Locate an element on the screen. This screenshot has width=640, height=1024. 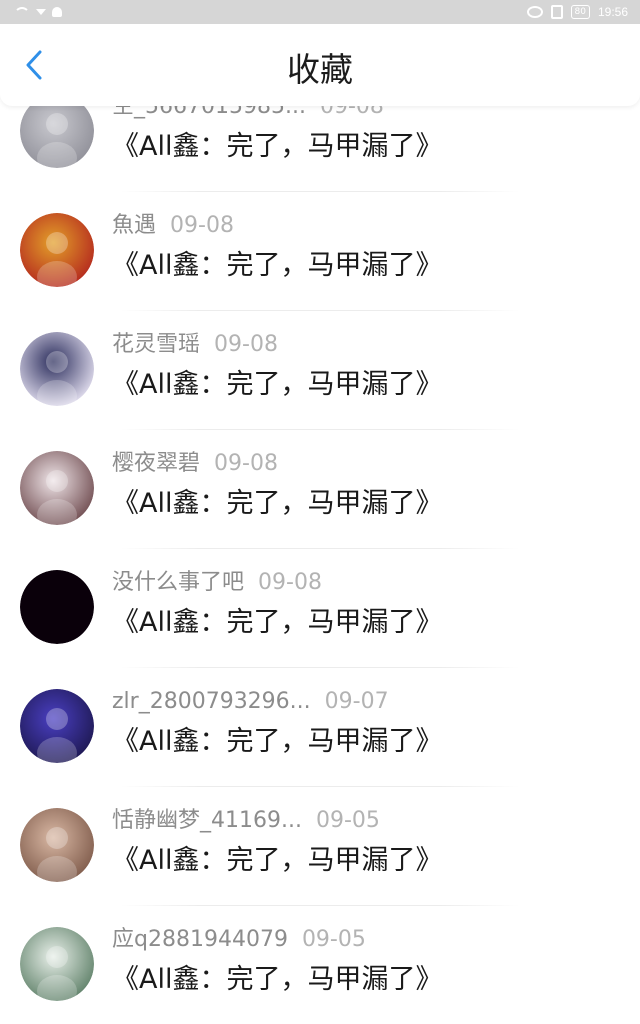
hourglass-icon is located at coordinates (41, 12).